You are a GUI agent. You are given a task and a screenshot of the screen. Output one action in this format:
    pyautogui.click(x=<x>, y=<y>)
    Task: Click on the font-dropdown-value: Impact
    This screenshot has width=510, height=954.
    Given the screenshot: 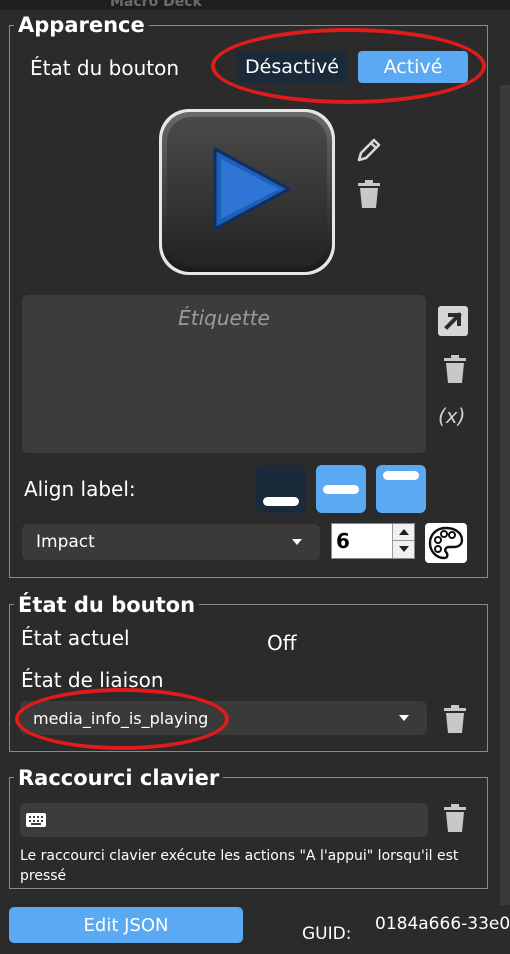 What is the action you would take?
    pyautogui.click(x=65, y=542)
    